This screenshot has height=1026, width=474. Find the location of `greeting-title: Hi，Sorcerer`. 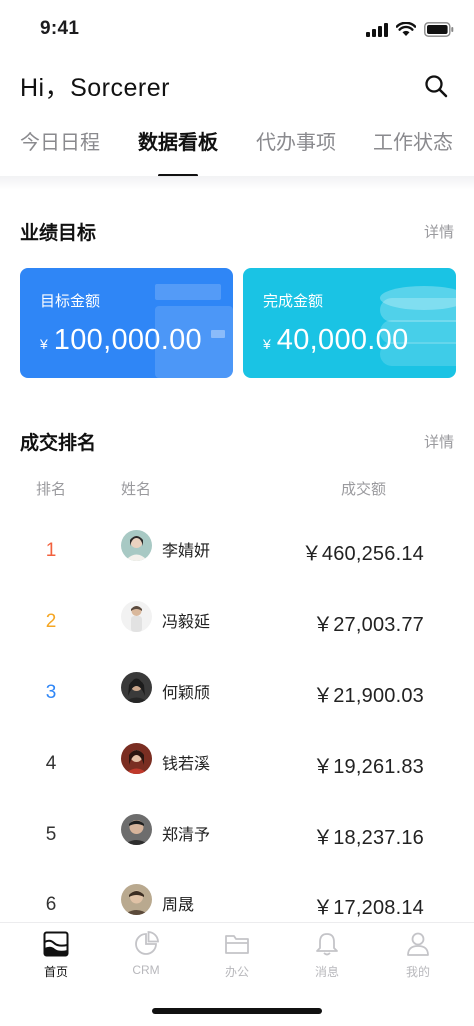

greeting-title: Hi，Sorcerer is located at coordinates (95, 88).